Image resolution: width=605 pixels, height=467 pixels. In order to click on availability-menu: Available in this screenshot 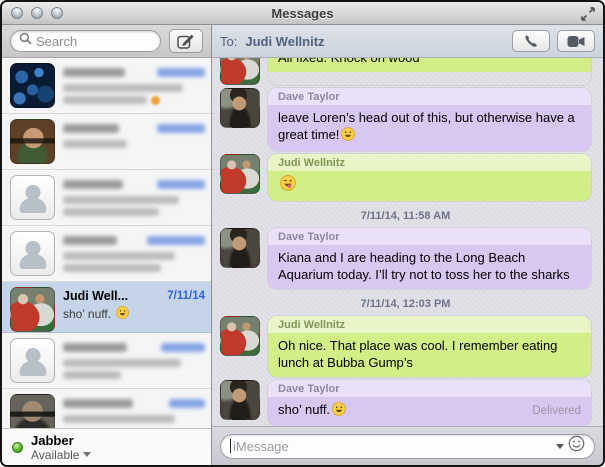, I will do `click(61, 454)`.